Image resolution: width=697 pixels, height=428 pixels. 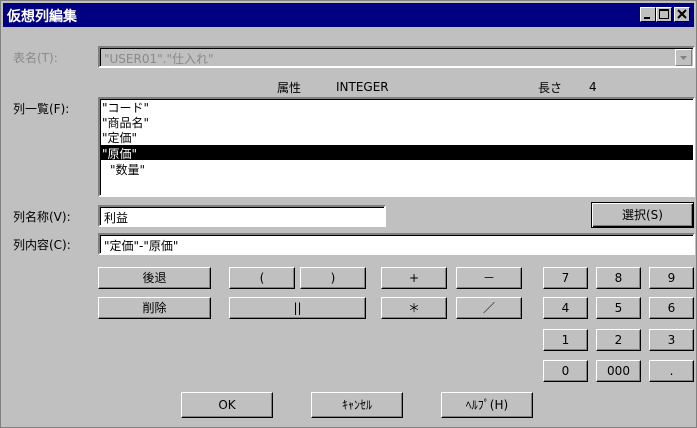 I want to click on plus-button: +, so click(x=414, y=278).